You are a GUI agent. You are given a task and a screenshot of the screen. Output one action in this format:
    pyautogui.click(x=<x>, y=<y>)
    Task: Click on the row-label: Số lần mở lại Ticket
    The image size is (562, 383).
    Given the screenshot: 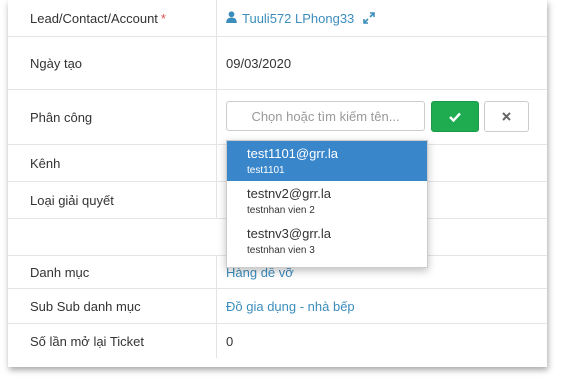 What is the action you would take?
    pyautogui.click(x=112, y=341)
    